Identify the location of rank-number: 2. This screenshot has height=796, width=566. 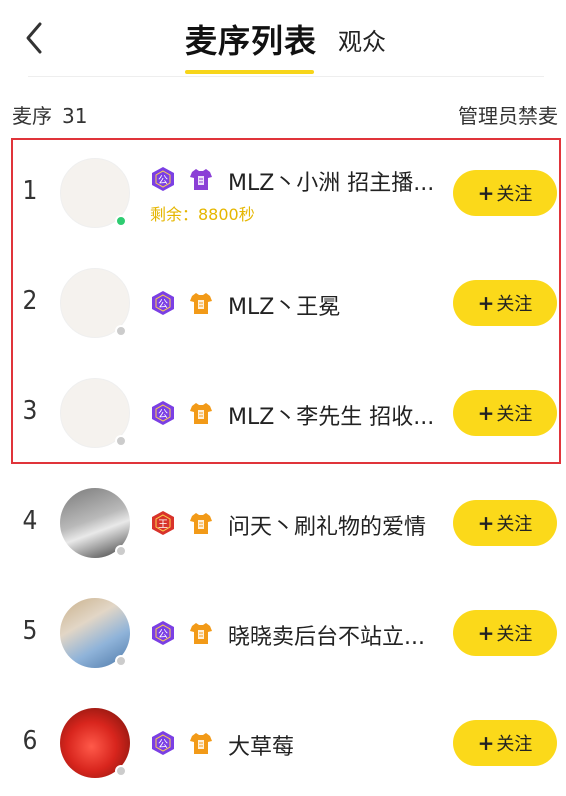
(30, 301).